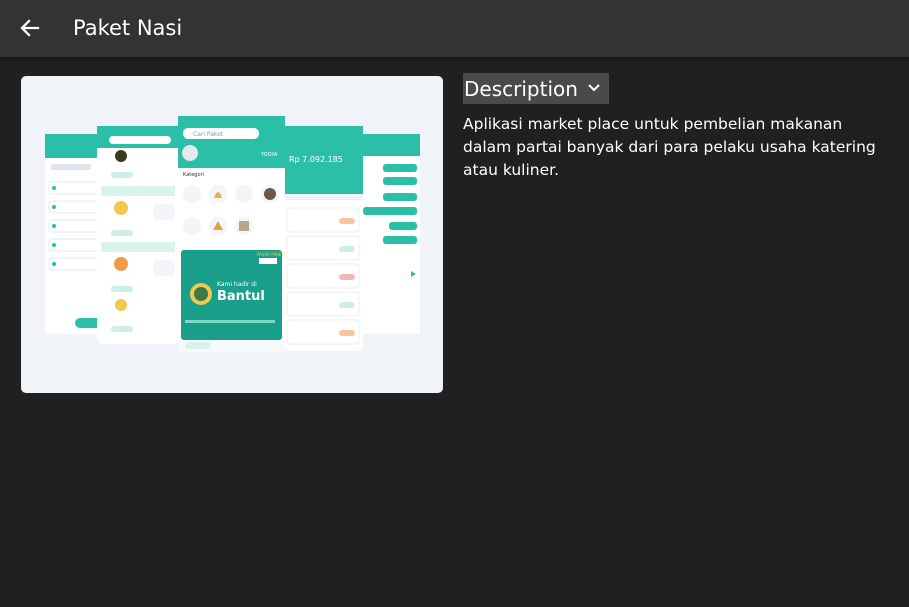  Describe the element at coordinates (128, 28) in the screenshot. I see `page-title: Paket Nasi` at that location.